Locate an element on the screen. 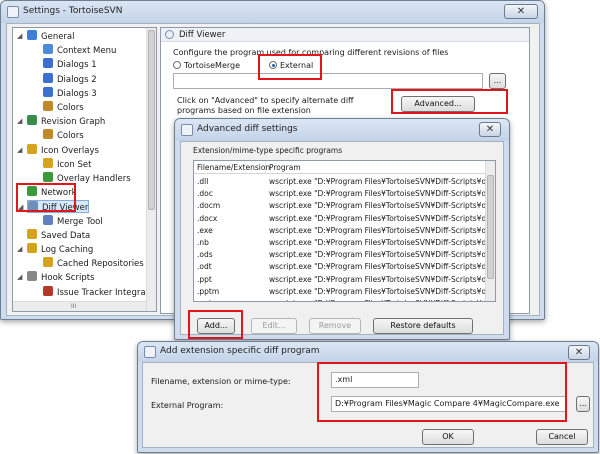 This screenshot has width=600, height=454. tree-item-label: Issue Tracker Integrat is located at coordinates (103, 292).